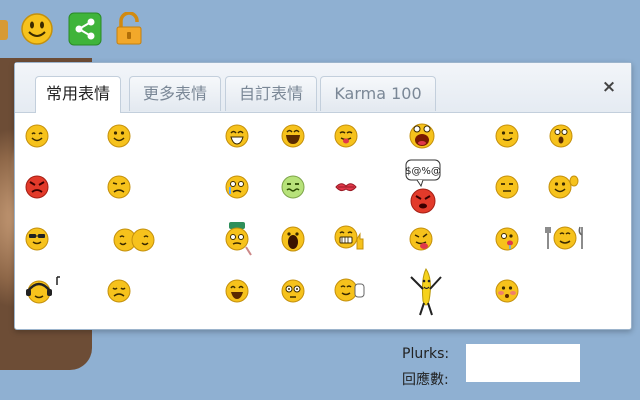  What do you see at coordinates (423, 187) in the screenshot?
I see `swearing-icon: $@%@` at bounding box center [423, 187].